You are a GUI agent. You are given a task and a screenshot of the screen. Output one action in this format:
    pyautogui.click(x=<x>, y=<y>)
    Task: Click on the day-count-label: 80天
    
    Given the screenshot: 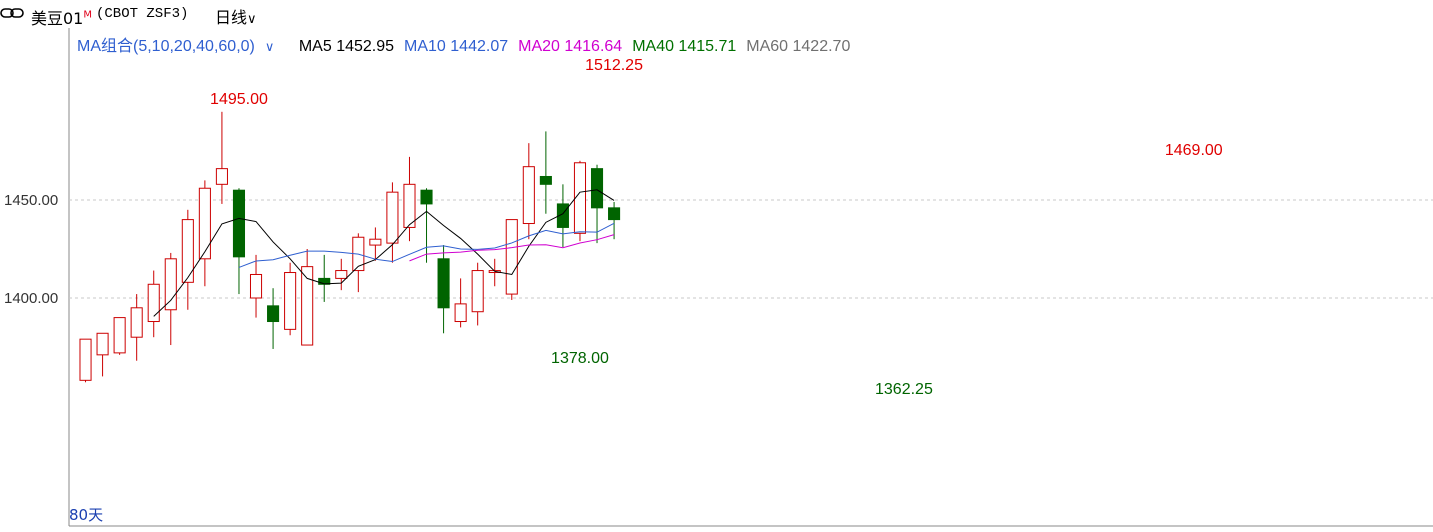 What is the action you would take?
    pyautogui.click(x=86, y=515)
    